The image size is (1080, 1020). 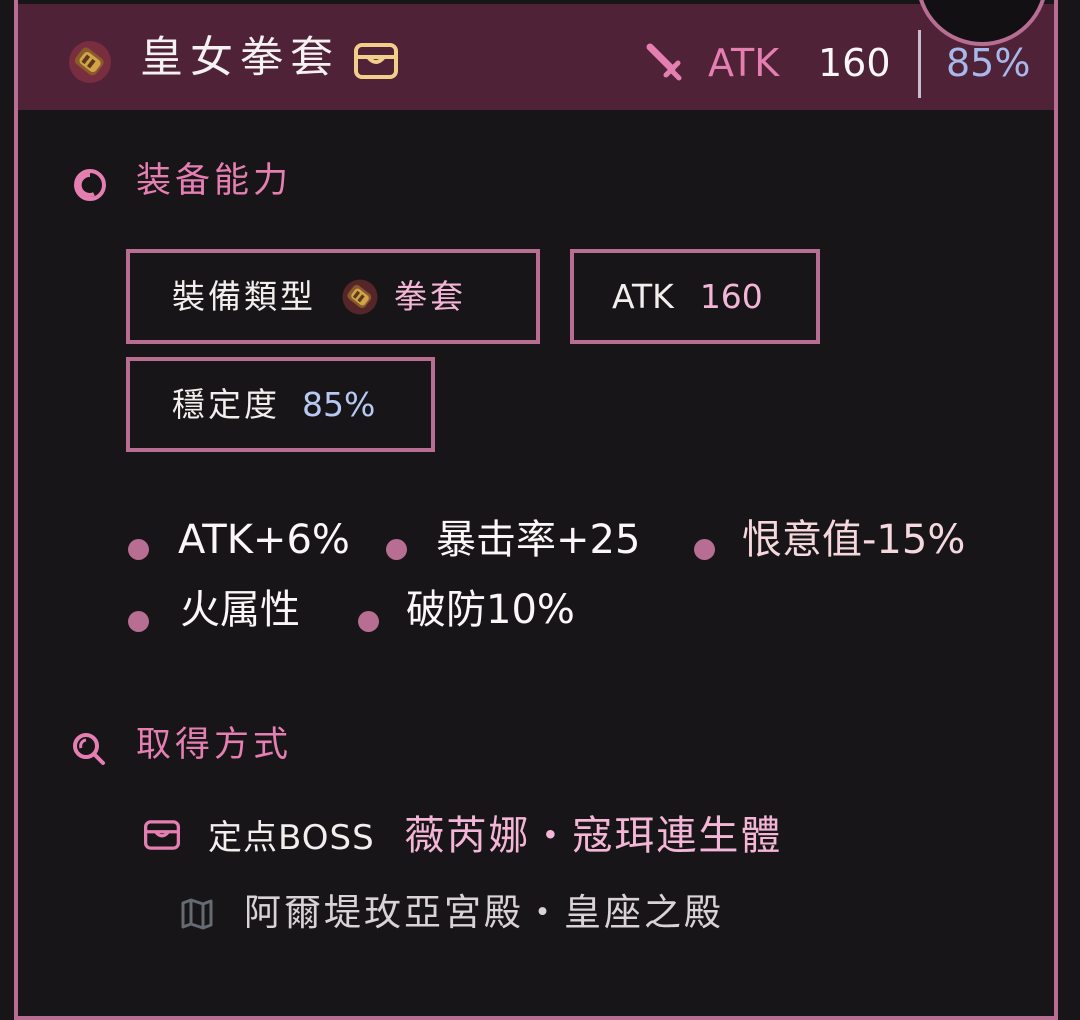 What do you see at coordinates (244, 296) in the screenshot?
I see `equip-type-label: 裝備類型` at bounding box center [244, 296].